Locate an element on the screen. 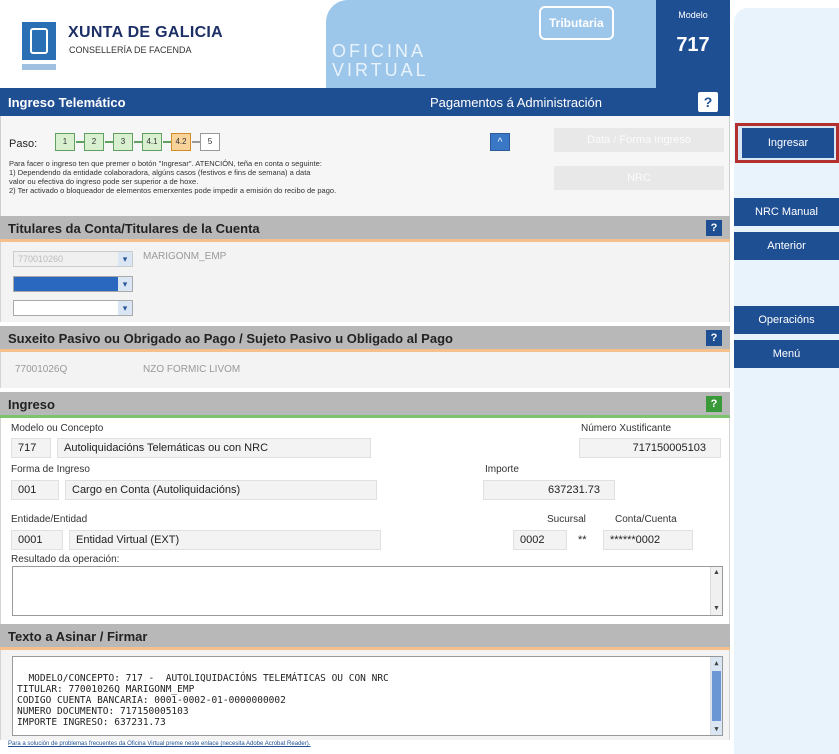 This screenshot has height=754, width=839. forma-desc: Cargo en Conta (Autoliquidacións) is located at coordinates (221, 490).